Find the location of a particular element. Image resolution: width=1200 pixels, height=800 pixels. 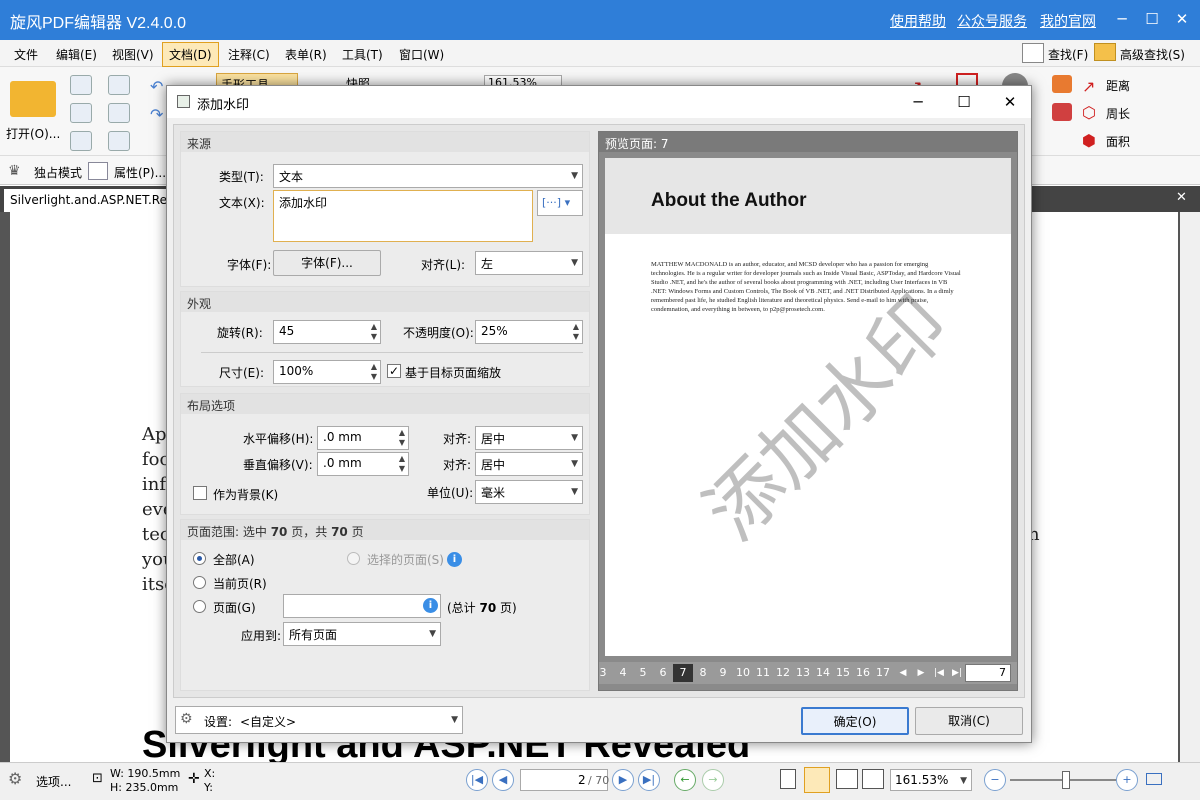

range-selected-radio is located at coordinates (353, 558).